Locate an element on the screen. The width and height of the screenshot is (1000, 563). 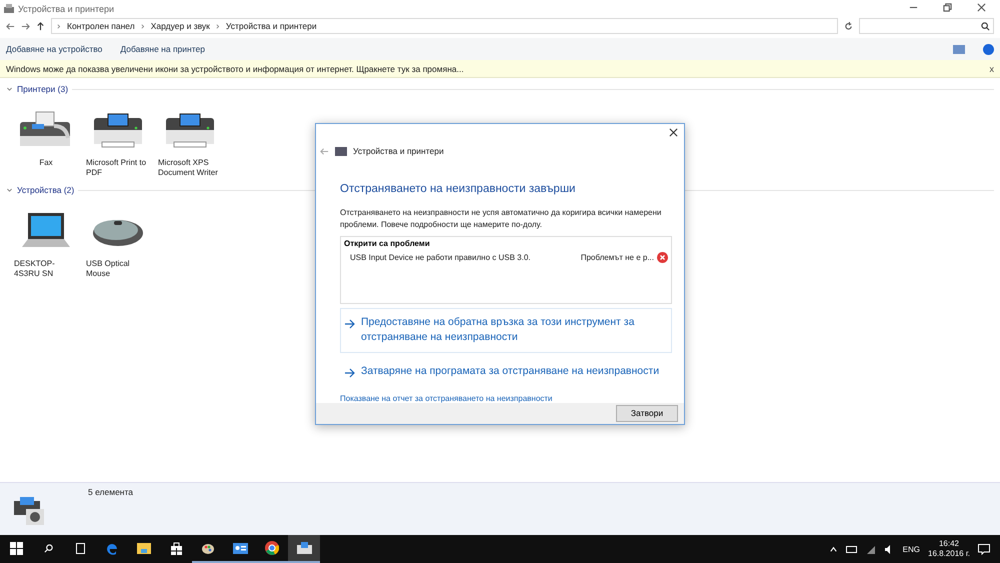
shopping-bag-icon is located at coordinates (176, 548).